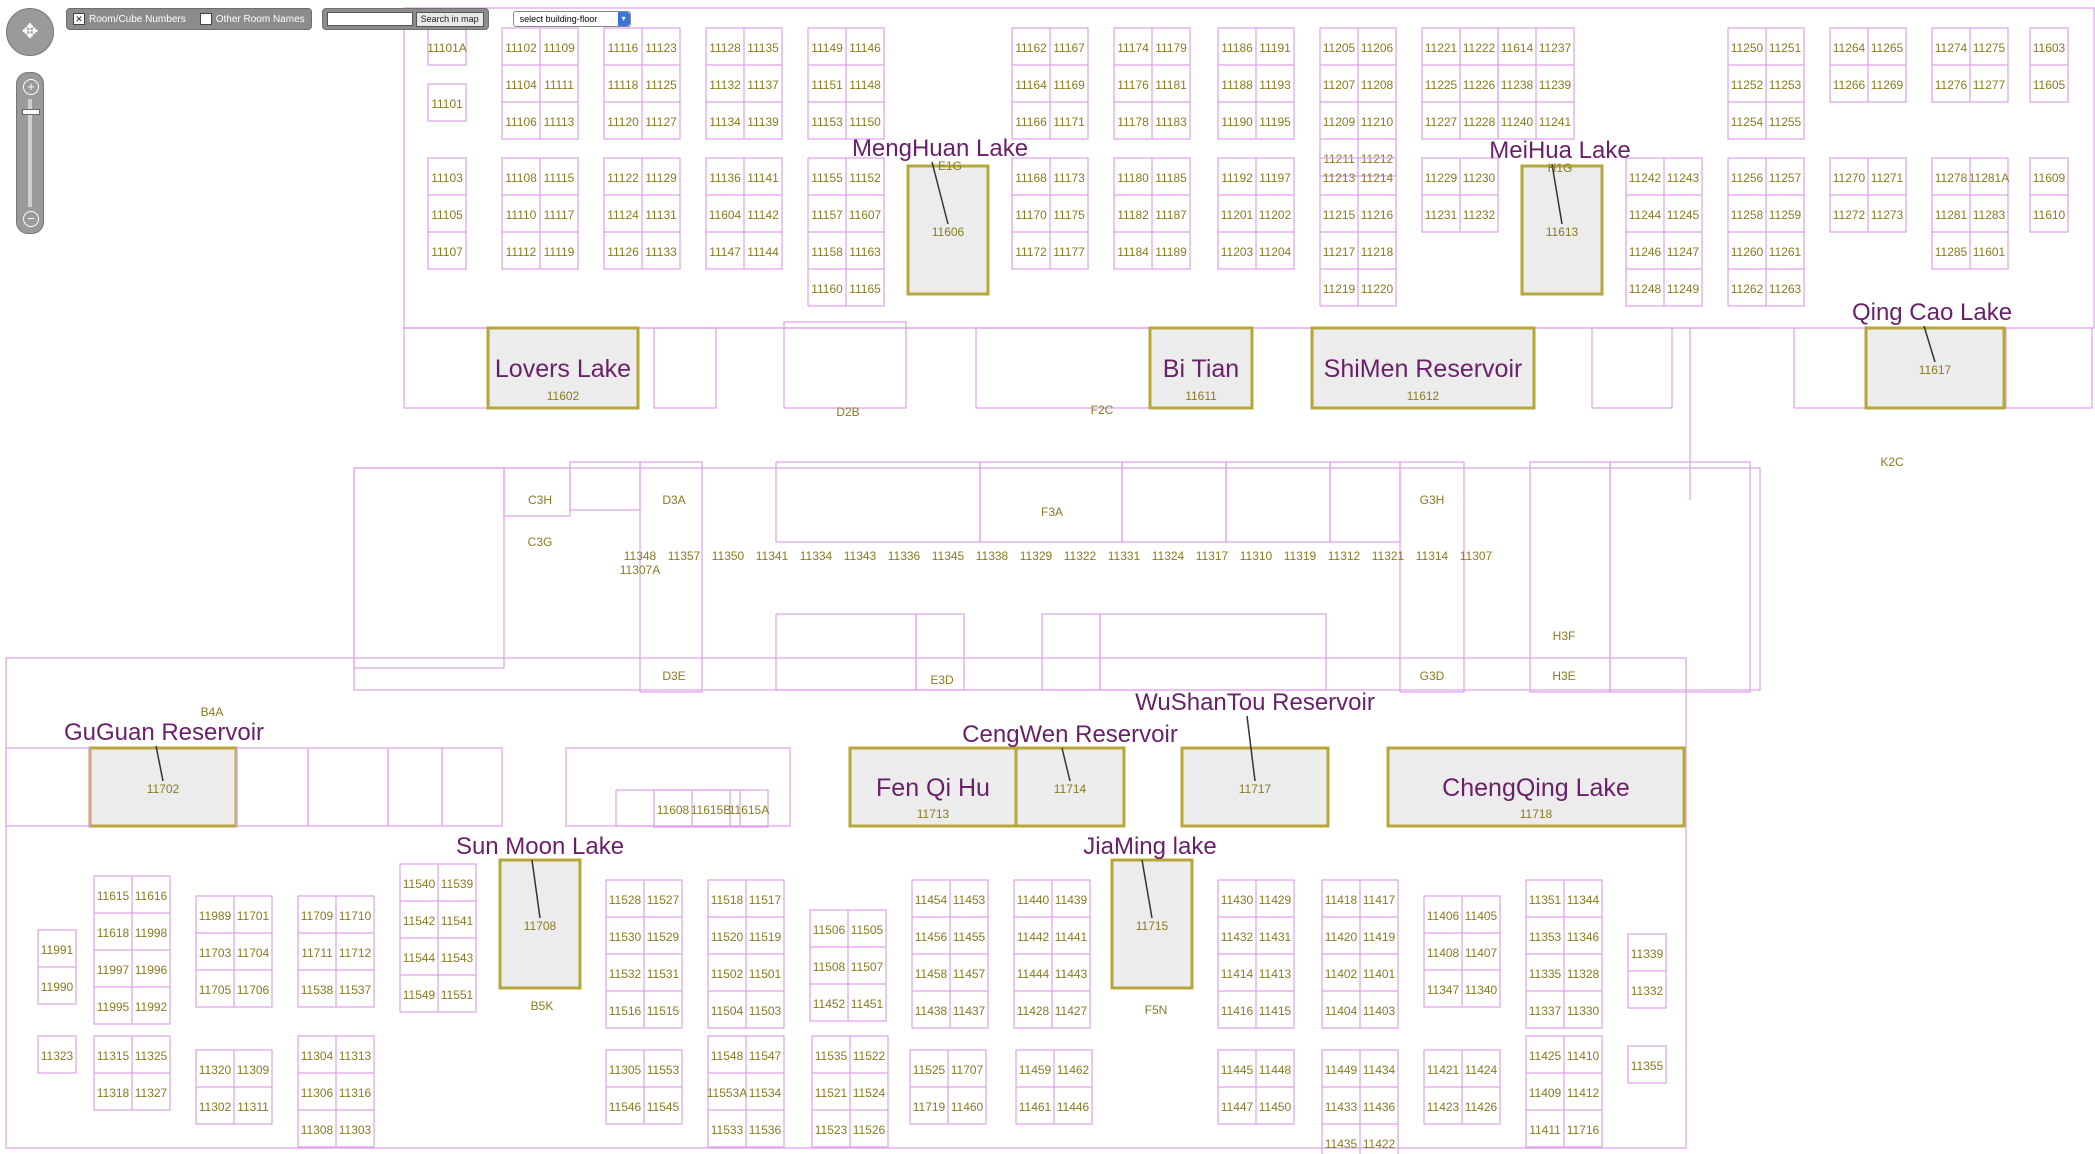 Image resolution: width=2095 pixels, height=1154 pixels. I want to click on room-number: 11454, so click(931, 900).